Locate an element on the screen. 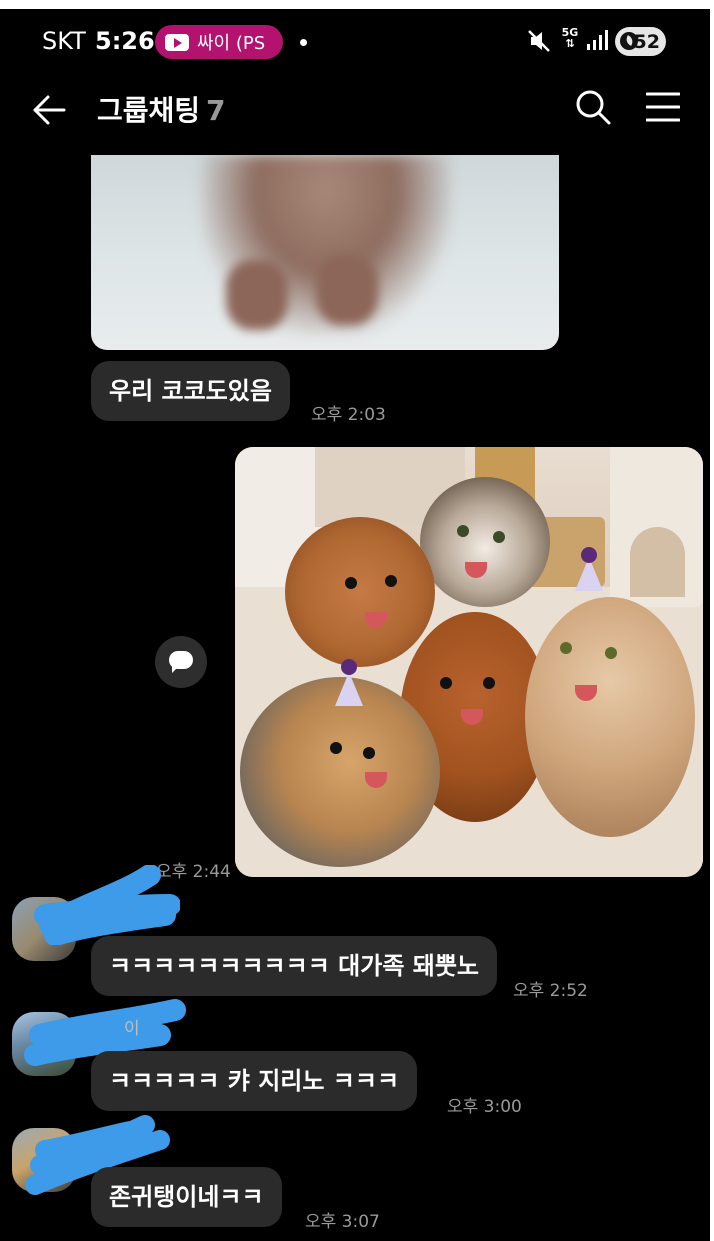  message-bubble: ㅋㅋㅋㅋㅋㅋㅋㅋㅋㅋ 대가족 돼뿟노 is located at coordinates (294, 966).